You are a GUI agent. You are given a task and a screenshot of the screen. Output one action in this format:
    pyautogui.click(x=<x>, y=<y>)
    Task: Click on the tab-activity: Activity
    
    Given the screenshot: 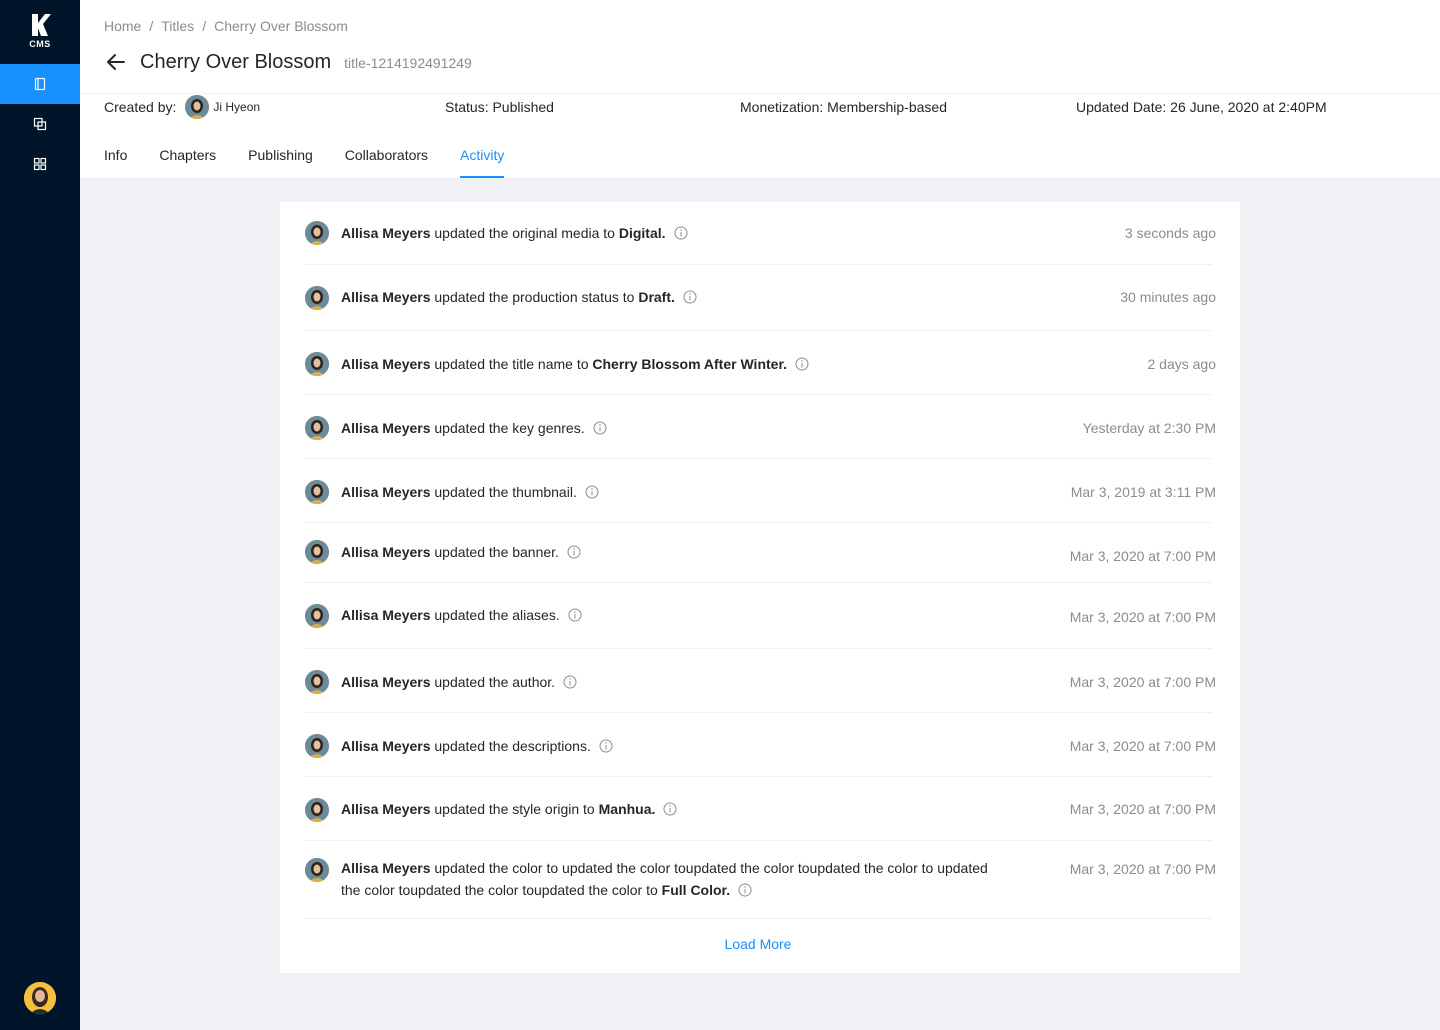 What is the action you would take?
    pyautogui.click(x=482, y=157)
    